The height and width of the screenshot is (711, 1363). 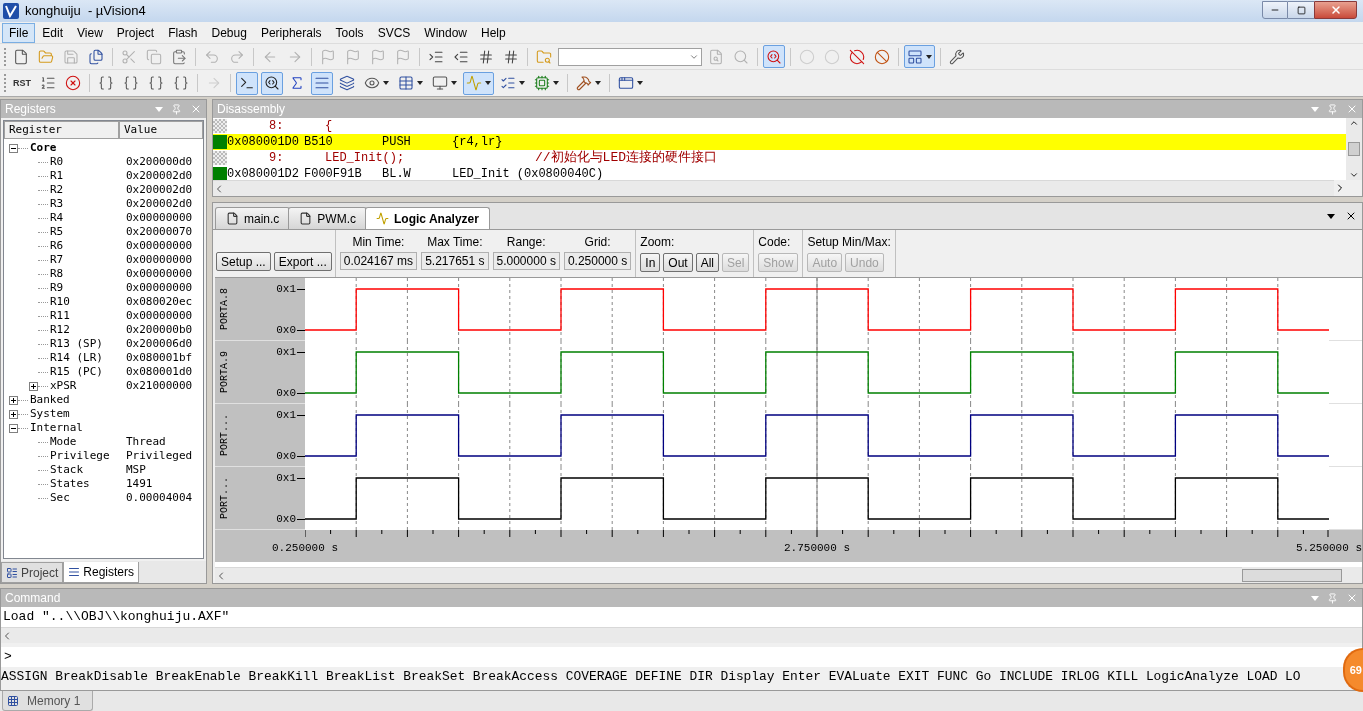 I want to click on menu-item: File, so click(x=19, y=32).